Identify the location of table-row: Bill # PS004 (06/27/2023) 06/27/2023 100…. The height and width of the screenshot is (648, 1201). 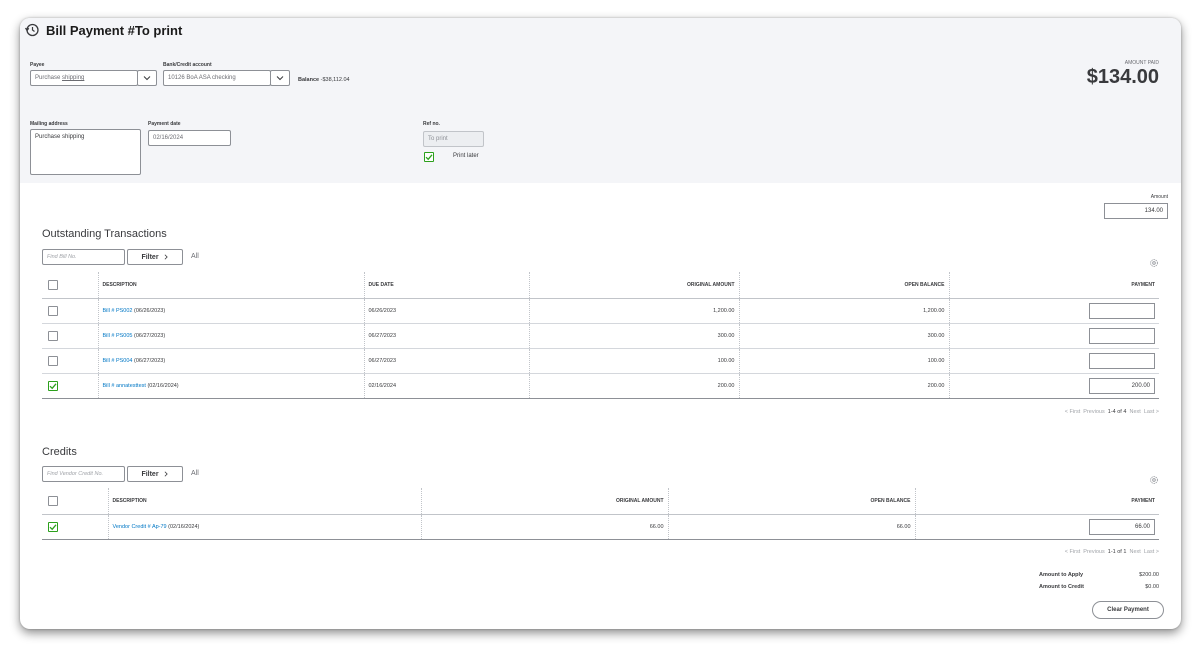
(600, 361).